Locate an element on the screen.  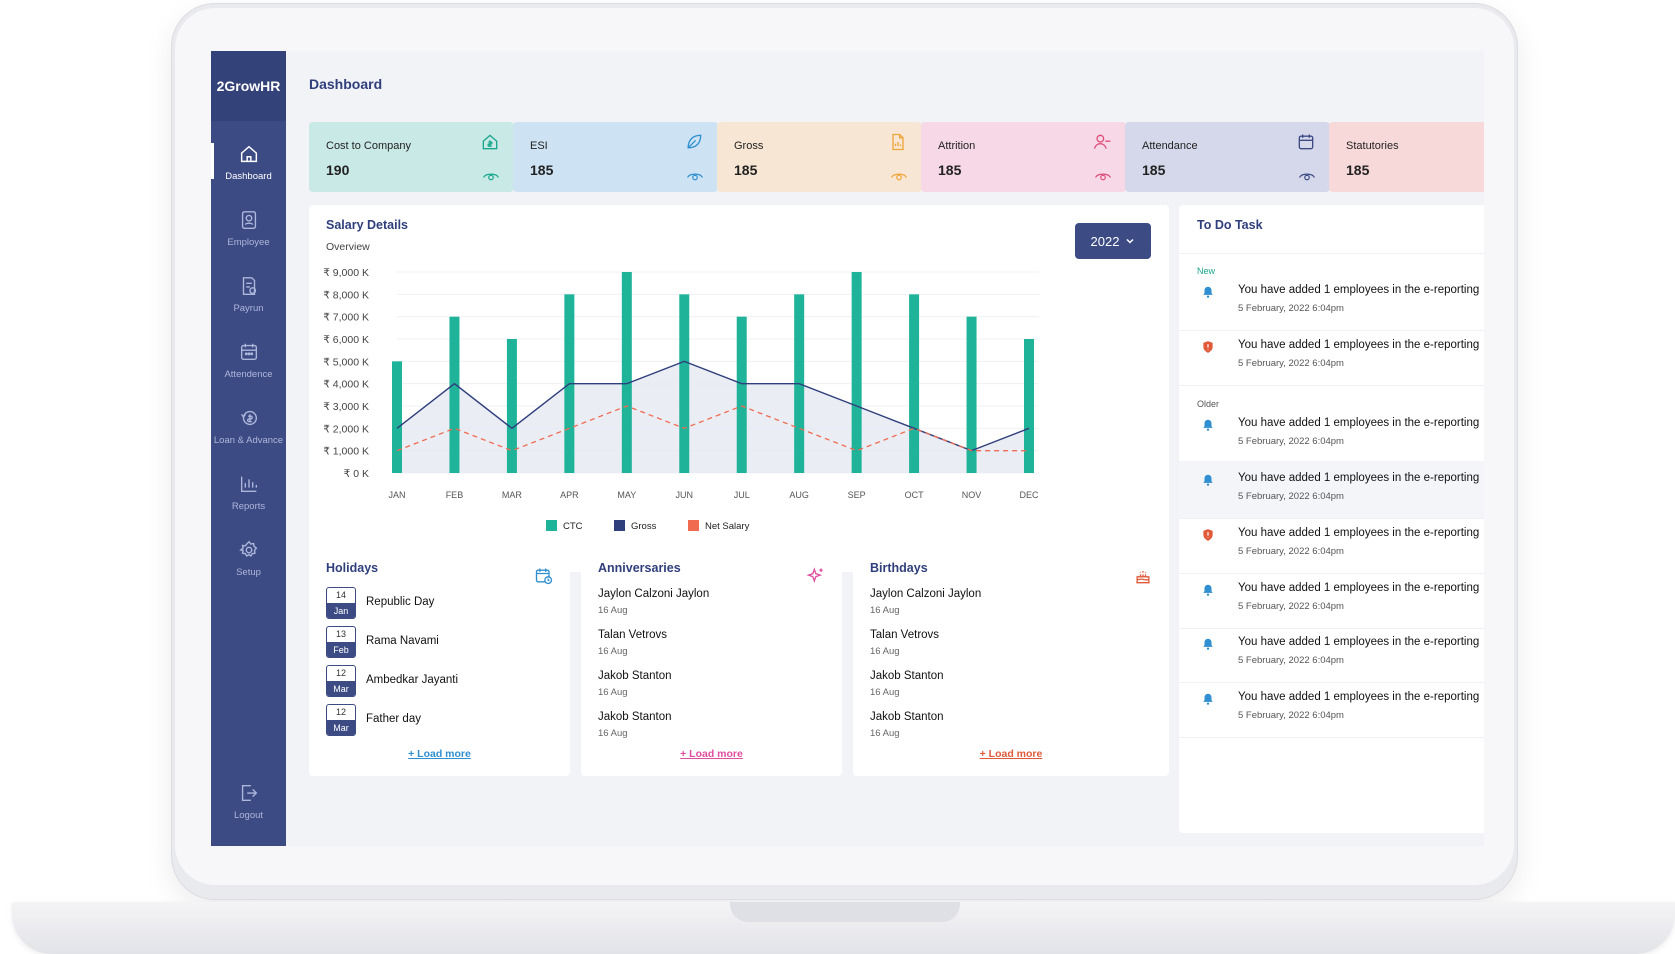
birthday-item: Jaylon Calzoni Jaylon 16 Aug is located at coordinates (925, 602).